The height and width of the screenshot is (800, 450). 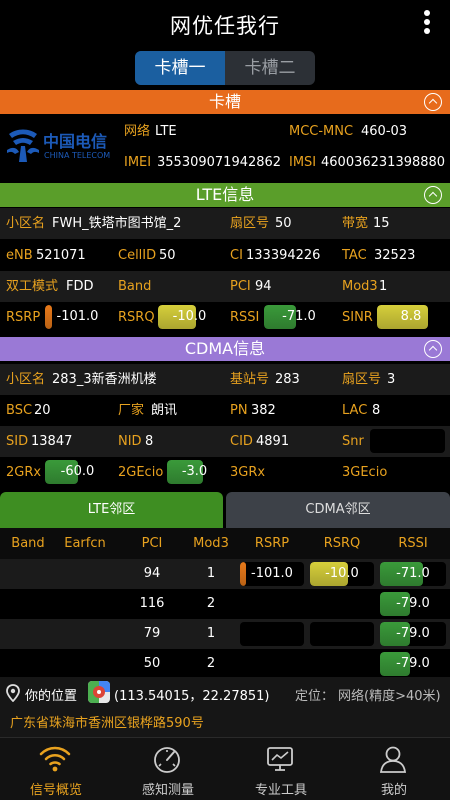 I want to click on cid-value: 4891, so click(x=273, y=441).